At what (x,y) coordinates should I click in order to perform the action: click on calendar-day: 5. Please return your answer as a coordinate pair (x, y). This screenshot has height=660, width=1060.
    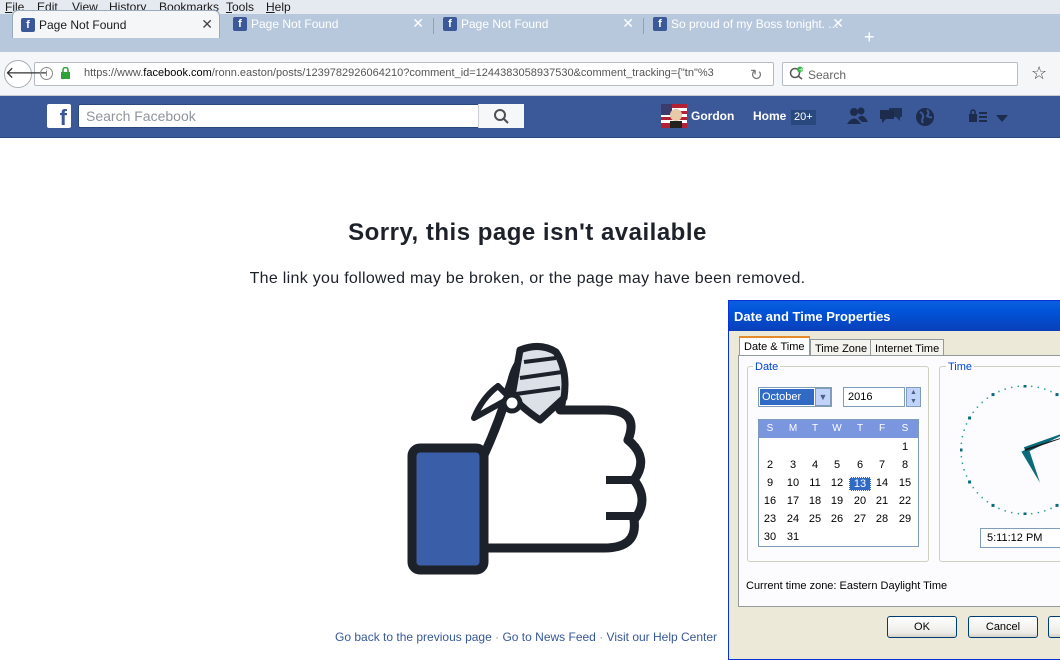
    Looking at the image, I should click on (837, 465).